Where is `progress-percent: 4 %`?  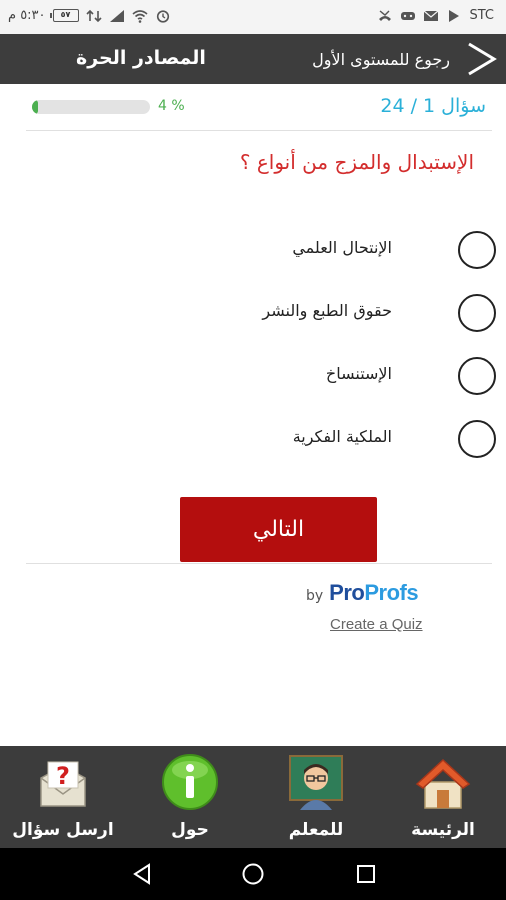
progress-percent: 4 % is located at coordinates (171, 106).